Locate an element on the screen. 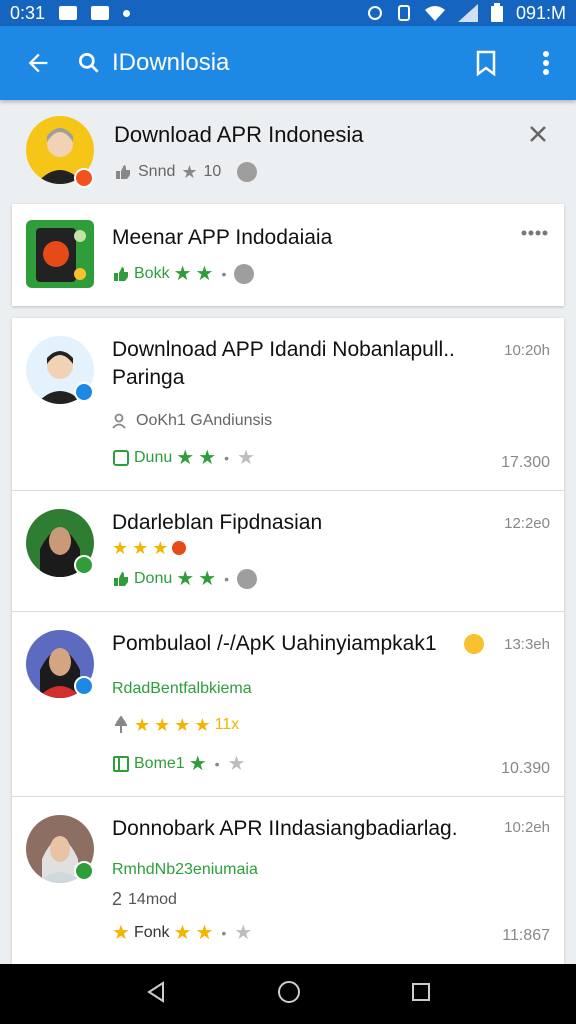 The image size is (576, 1024). back-button is located at coordinates (38, 63).